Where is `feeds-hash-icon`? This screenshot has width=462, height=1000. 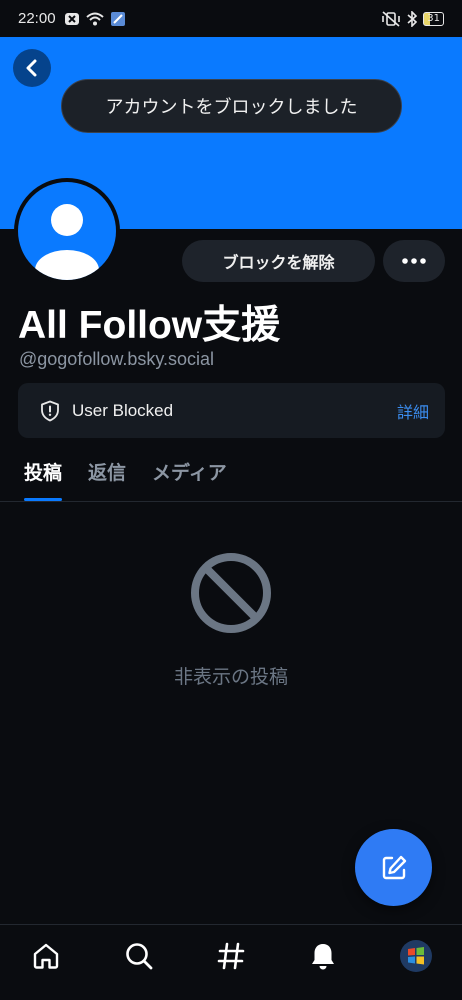 feeds-hash-icon is located at coordinates (231, 955).